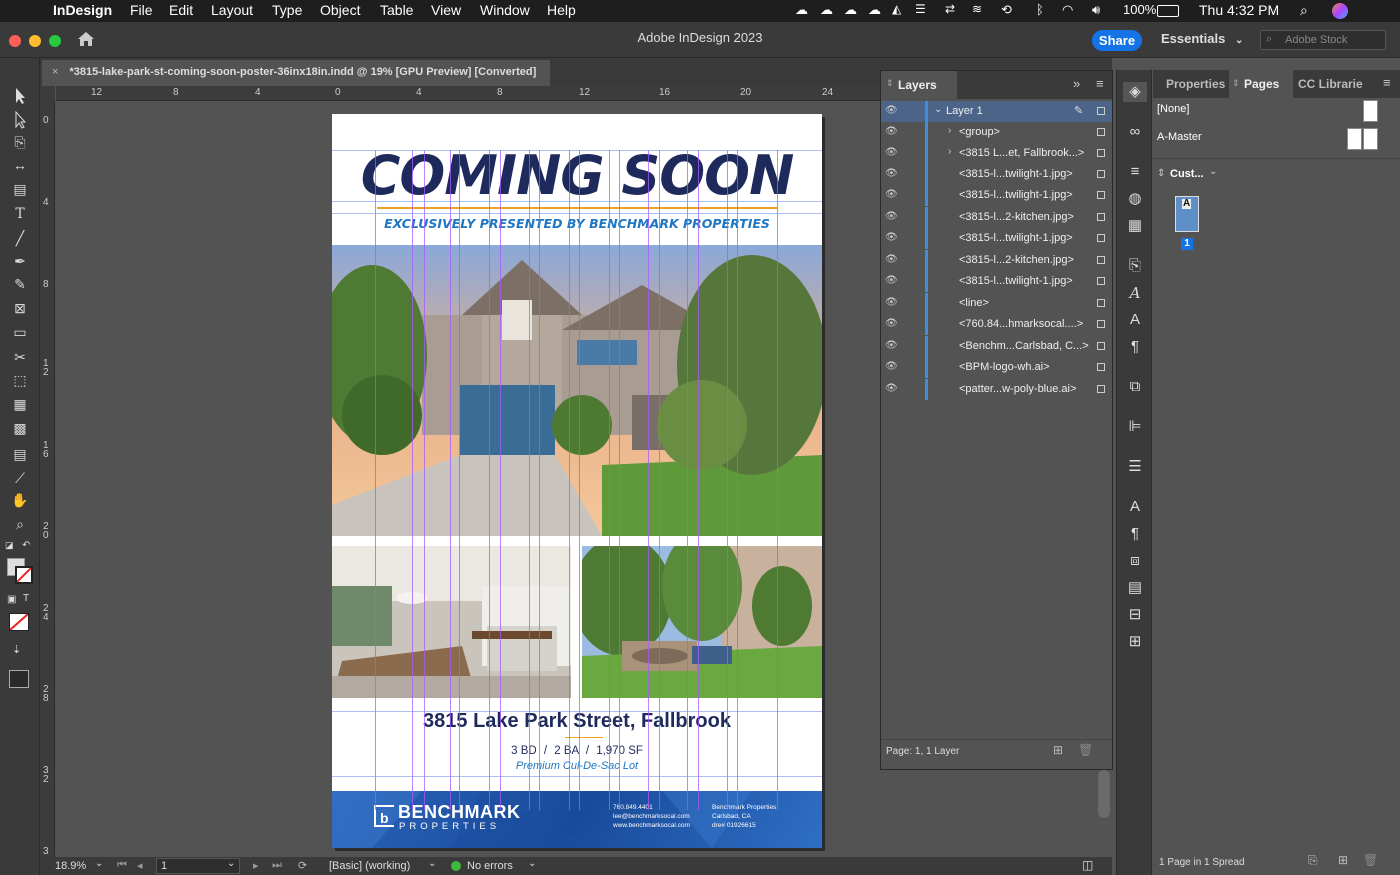  What do you see at coordinates (1040, 9) in the screenshot?
I see `bluetooth-icon: ᛒ` at bounding box center [1040, 9].